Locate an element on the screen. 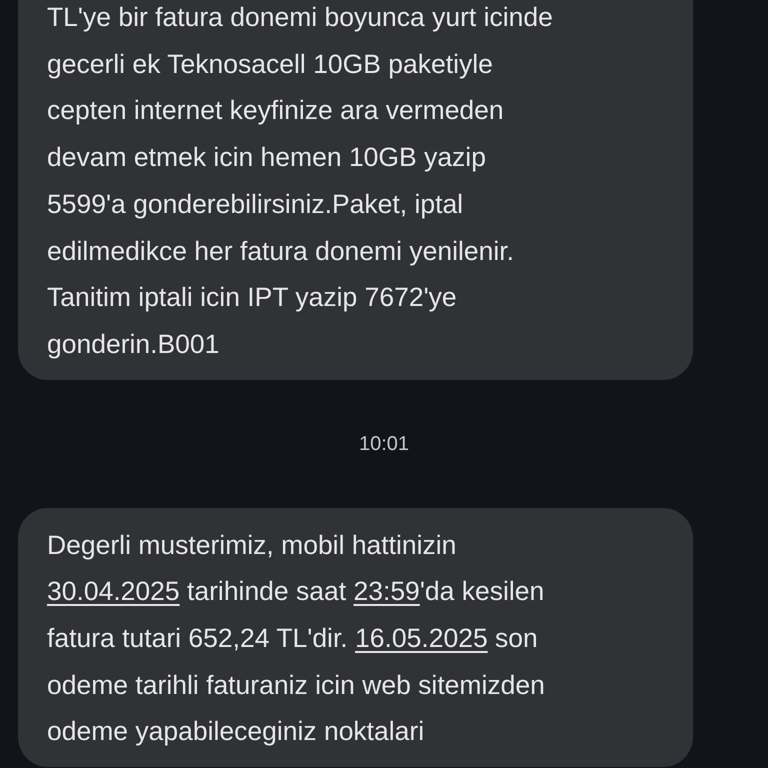  timestamp: 10:01 is located at coordinates (384, 443).